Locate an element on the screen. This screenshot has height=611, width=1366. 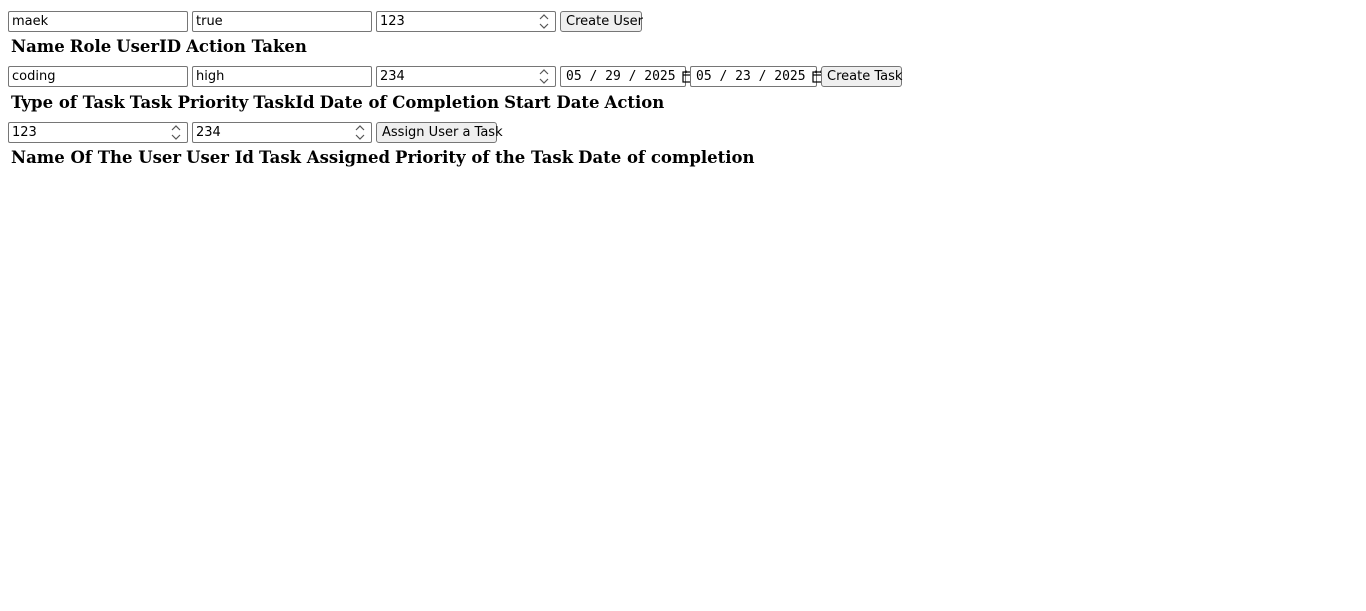
assign-task-form: 123 234 Assign User a Task is located at coordinates (255, 132).